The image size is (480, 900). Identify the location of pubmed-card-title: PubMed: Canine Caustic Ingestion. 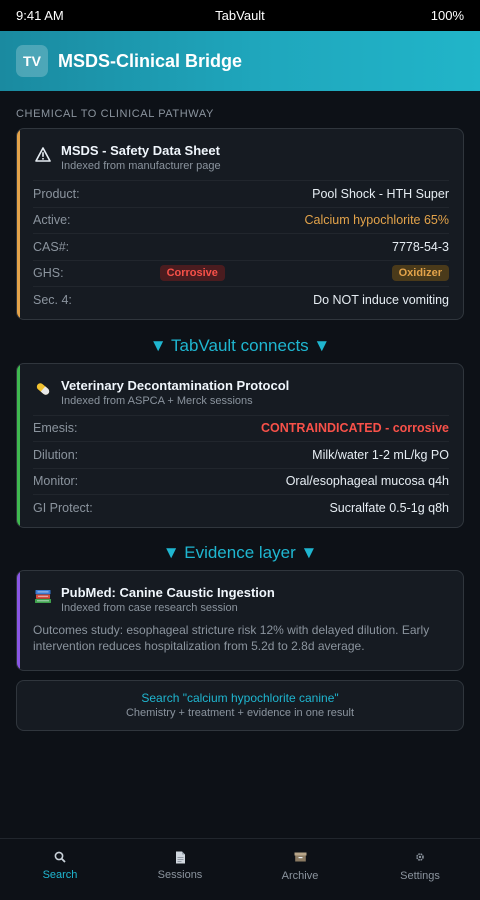
(168, 592).